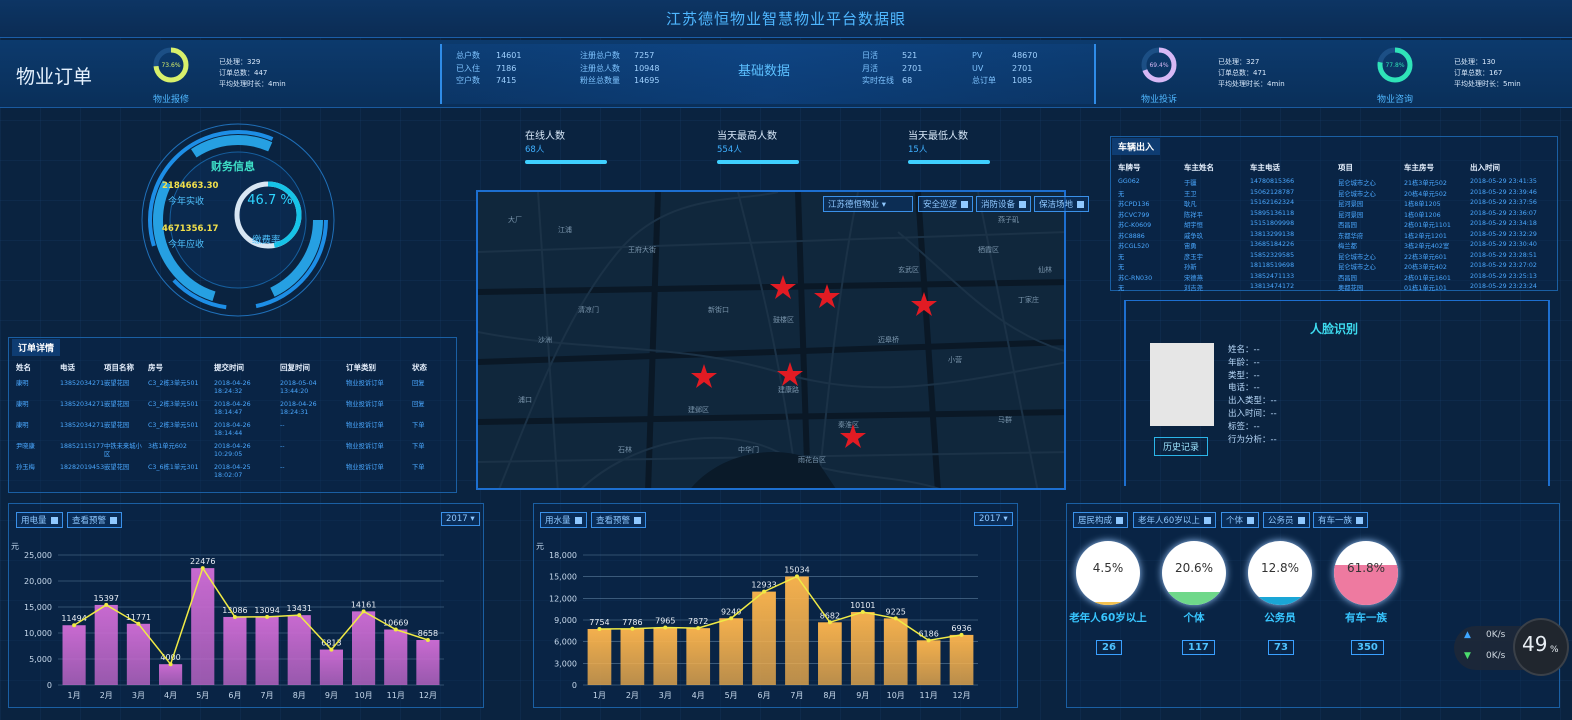 The image size is (1572, 720). Describe the element at coordinates (1272, 265) in the screenshot. I see `vehicle-cell: 18118519698` at that location.